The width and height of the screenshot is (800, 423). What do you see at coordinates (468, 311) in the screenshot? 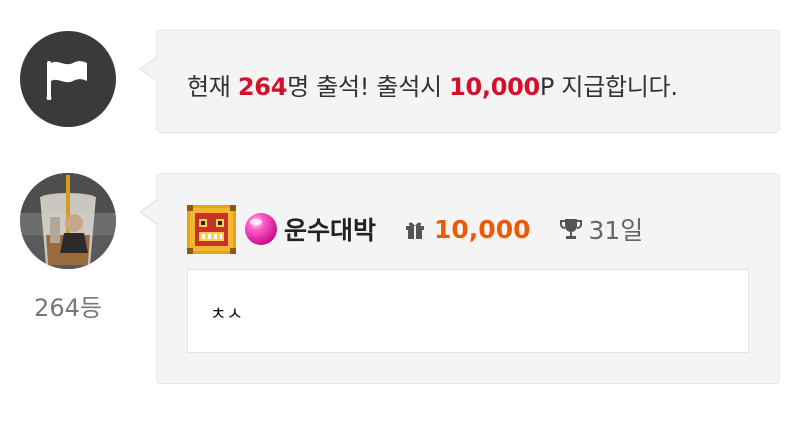
I see `comment-box: ㅊㅅ` at bounding box center [468, 311].